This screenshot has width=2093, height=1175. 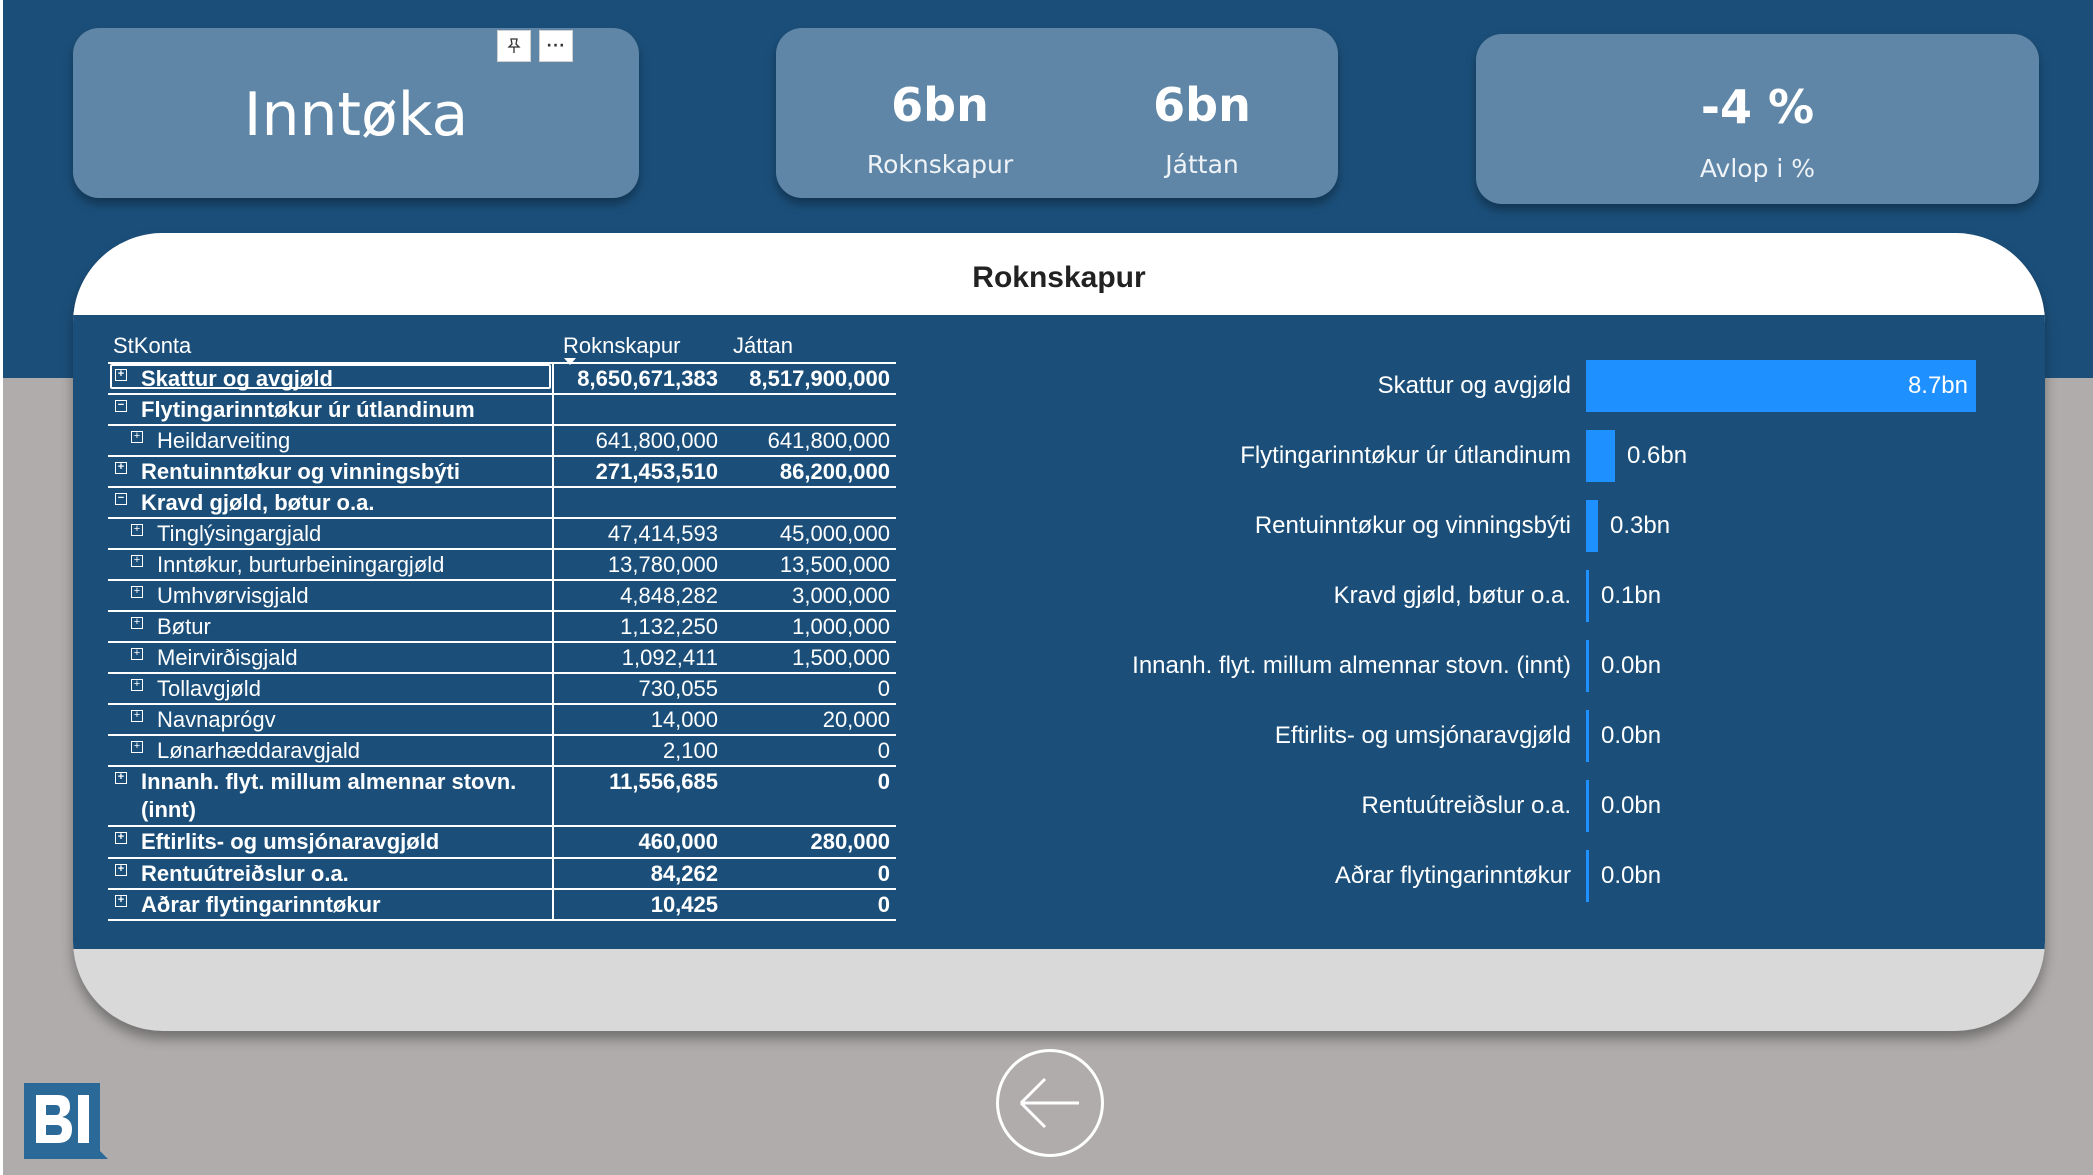 I want to click on bar-category-label: Aðrar flytingarinntøkur, so click(x=1452, y=875).